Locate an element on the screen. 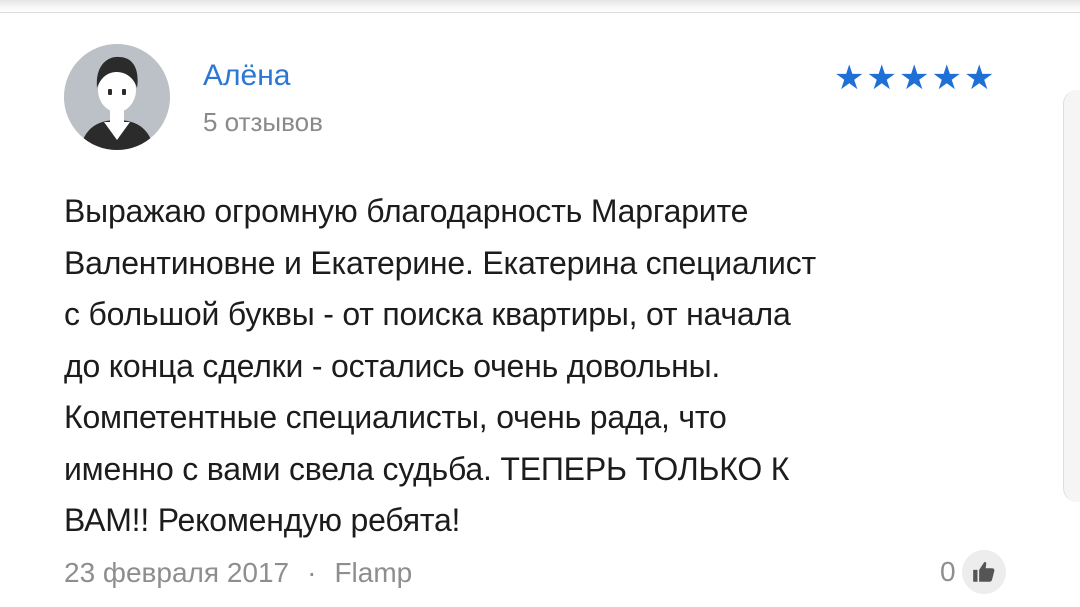 The height and width of the screenshot is (607, 1080). review-source: Flamp is located at coordinates (373, 572).